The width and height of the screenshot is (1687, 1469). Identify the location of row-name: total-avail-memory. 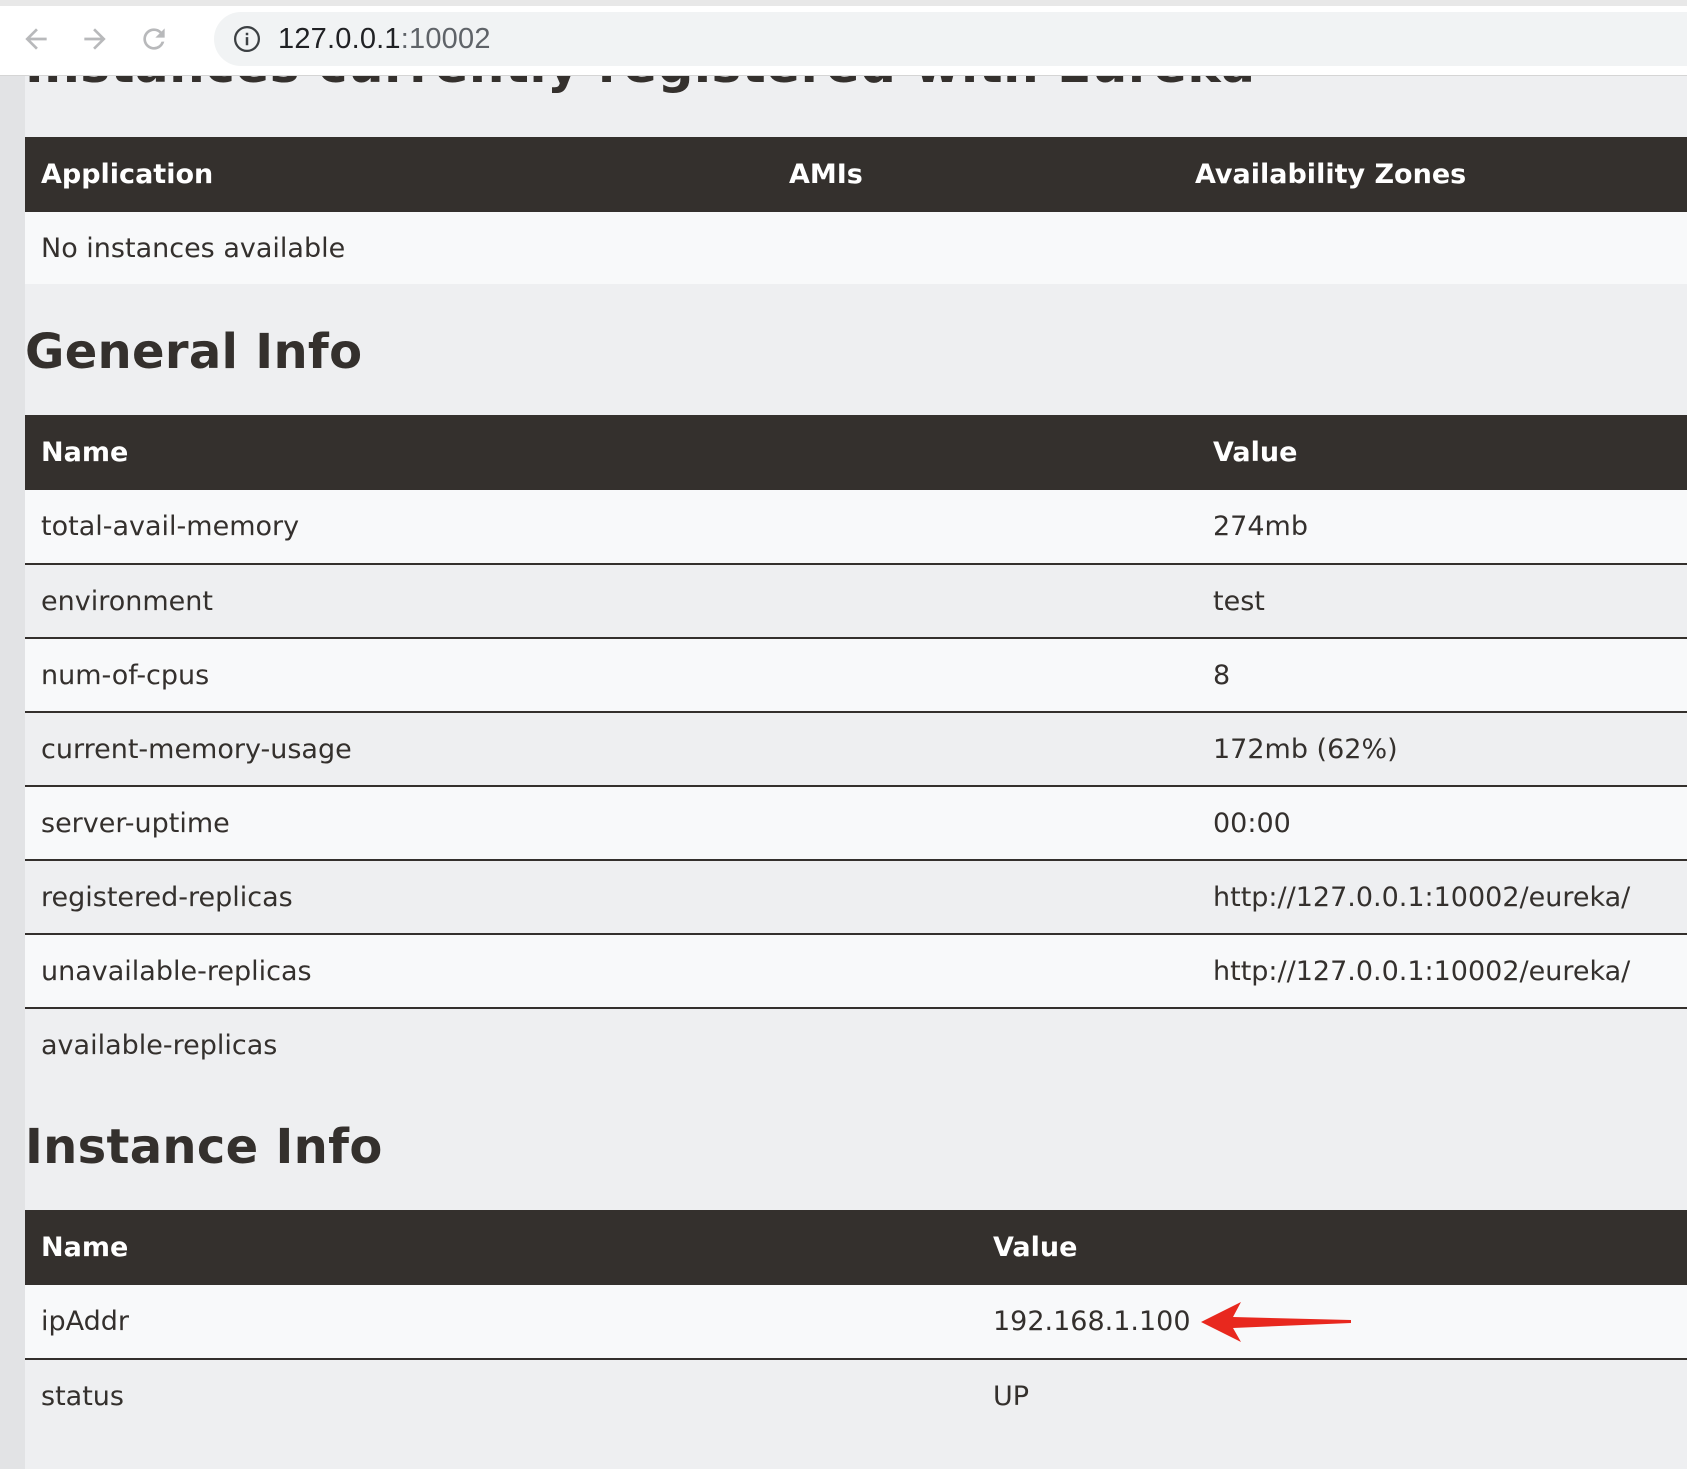
(170, 526).